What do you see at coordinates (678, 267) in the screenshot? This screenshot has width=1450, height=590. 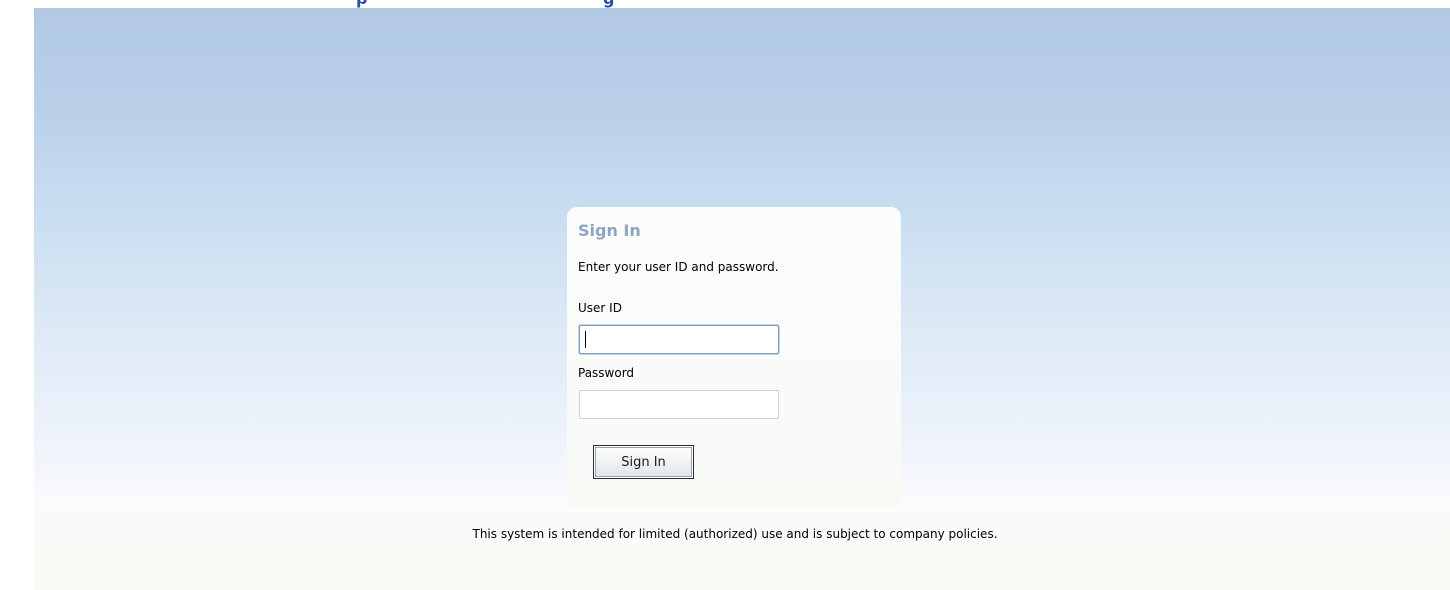 I see `signin-instructions: Enter your user ID and password.` at bounding box center [678, 267].